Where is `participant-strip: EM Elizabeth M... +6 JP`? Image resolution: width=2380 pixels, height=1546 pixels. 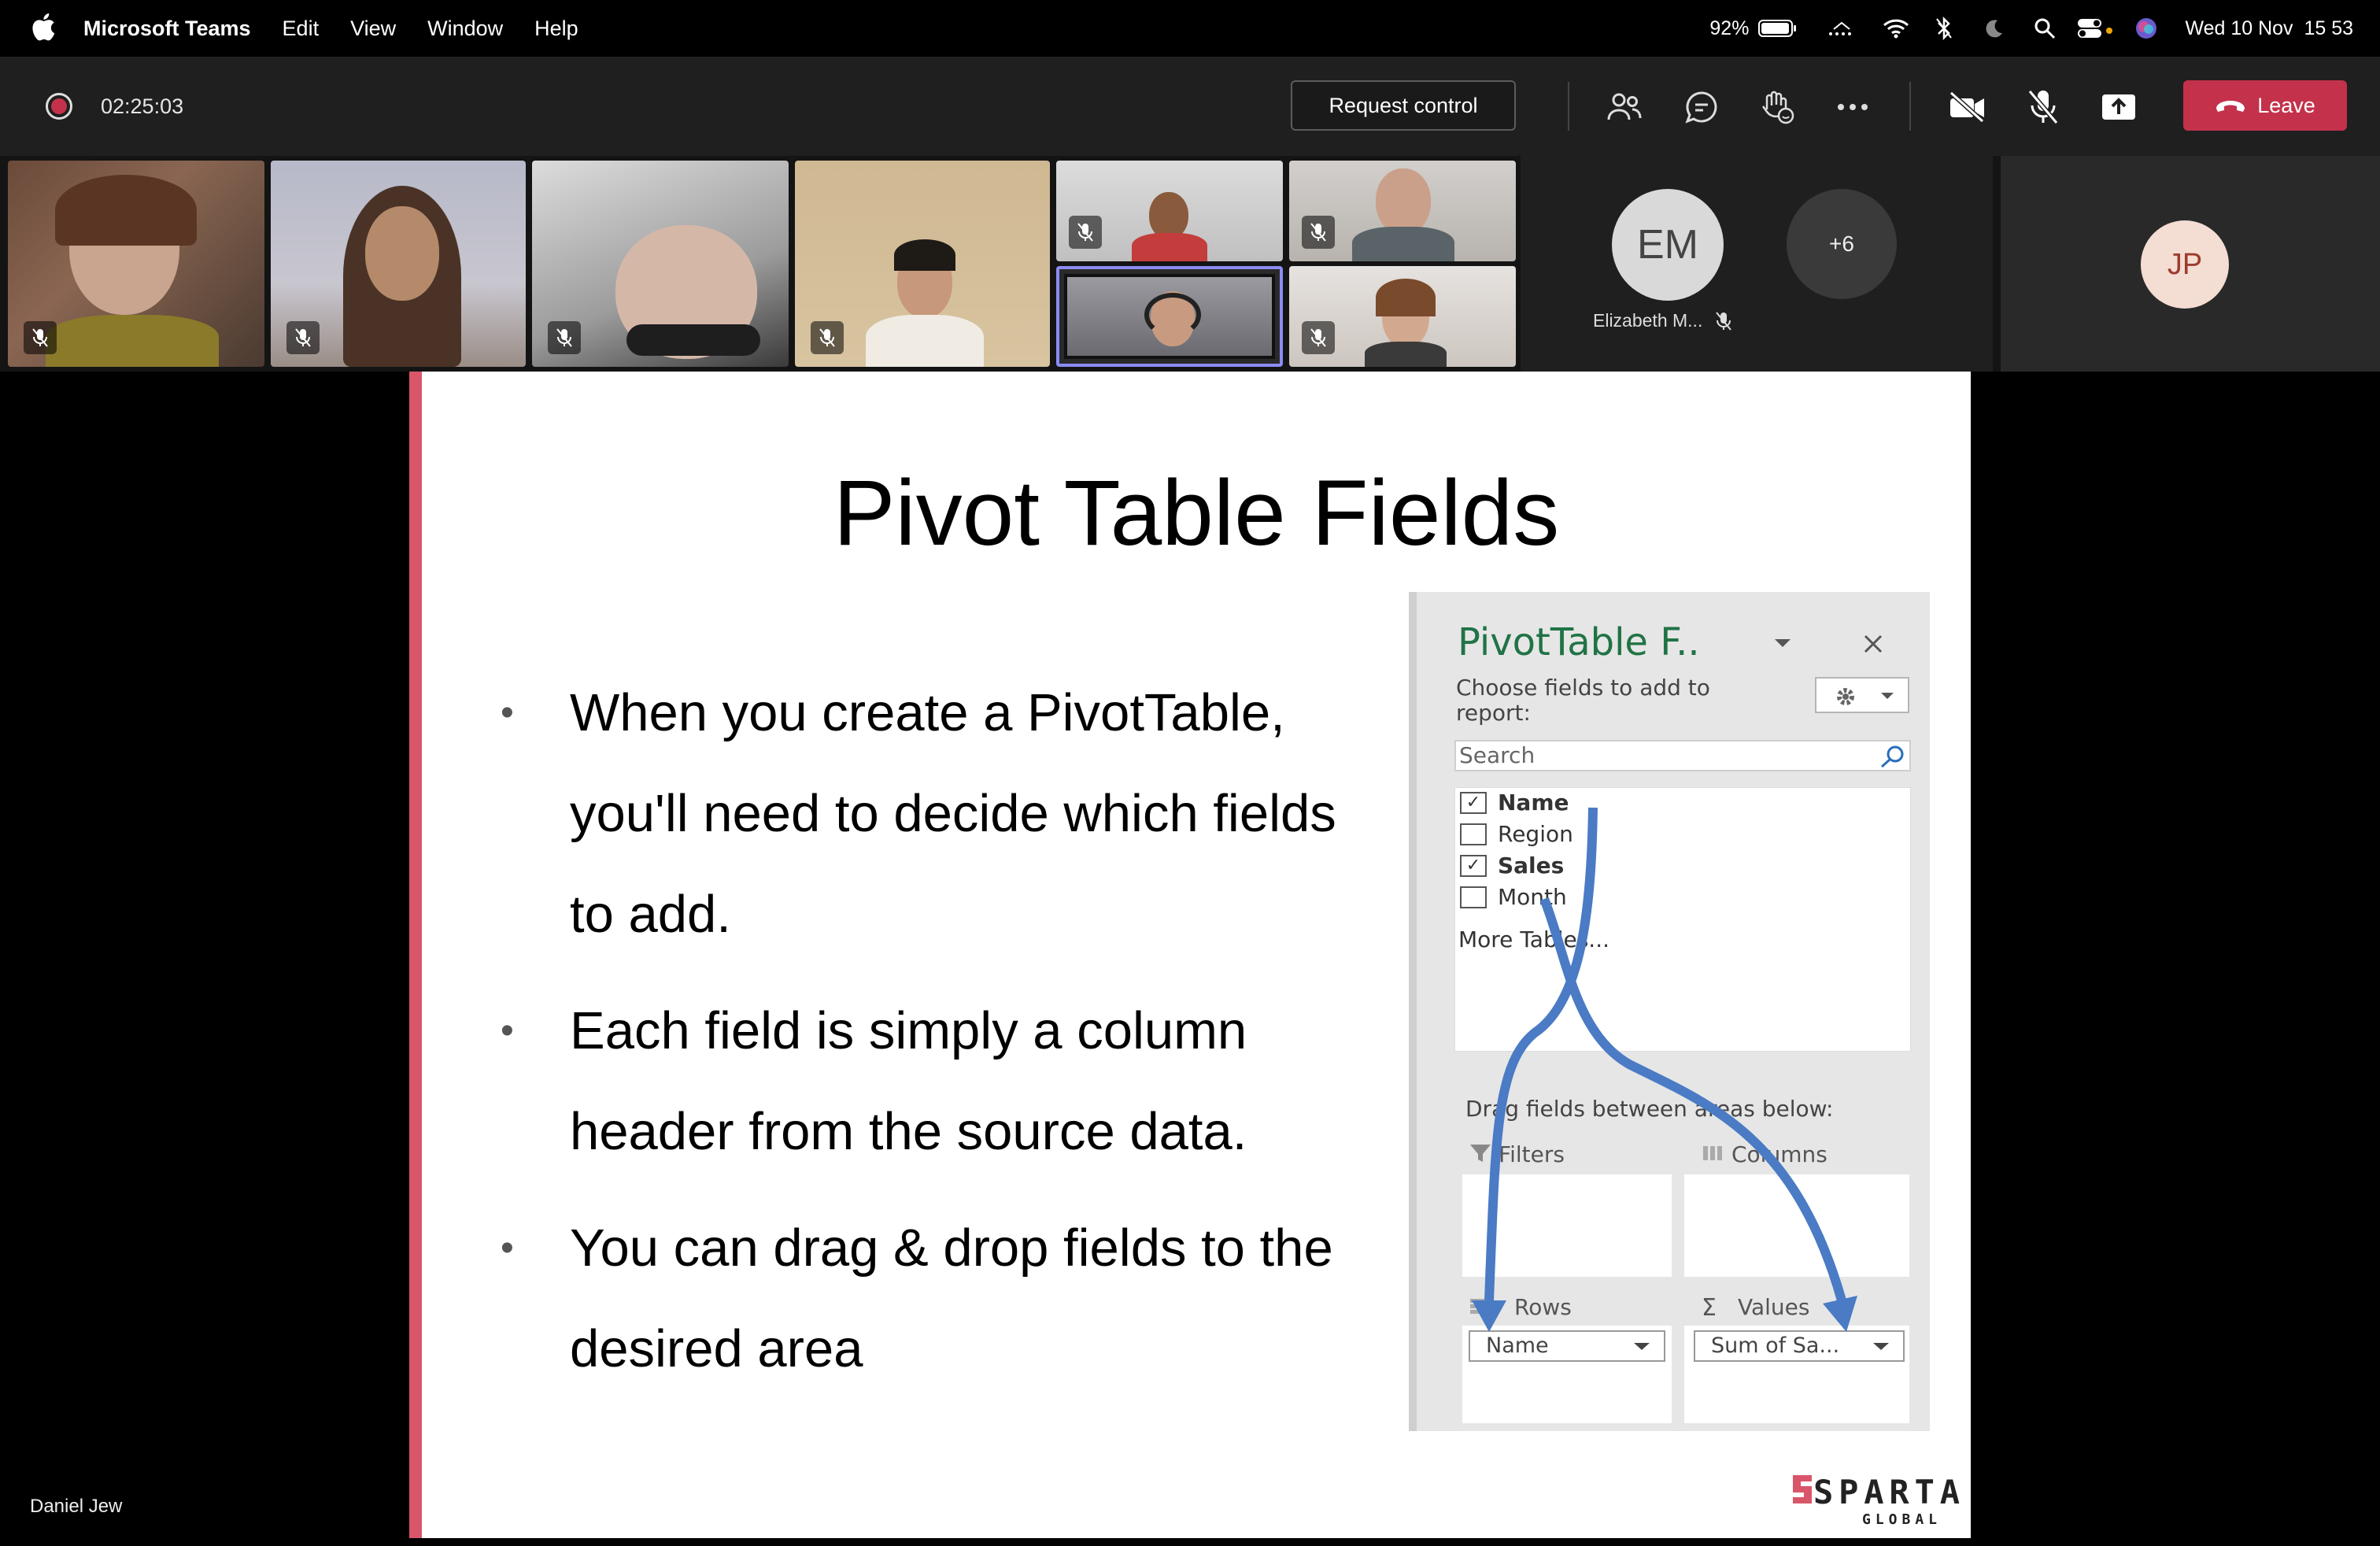
participant-strip: EM Elizabeth M... +6 JP is located at coordinates (1190, 264).